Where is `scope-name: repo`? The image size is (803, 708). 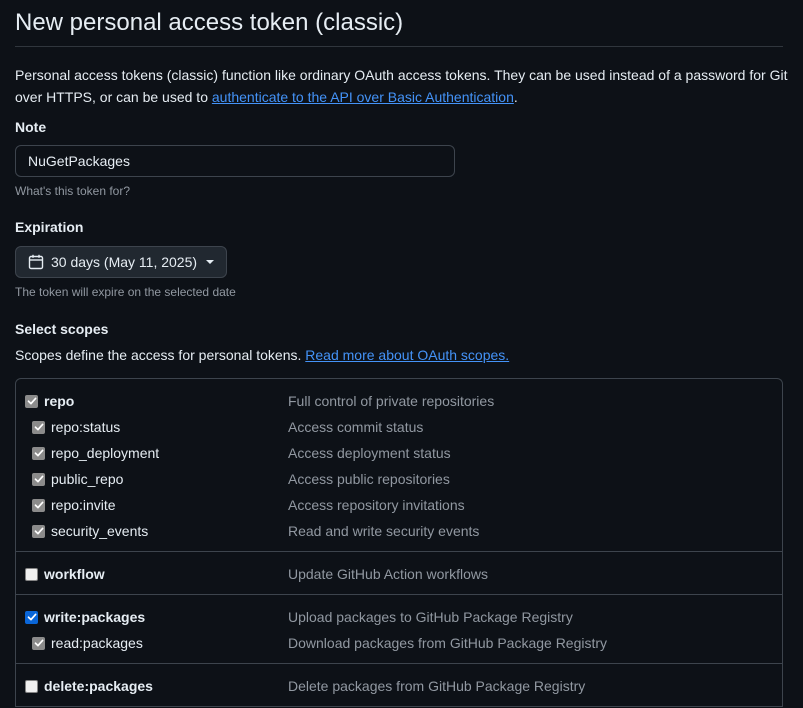 scope-name: repo is located at coordinates (59, 401).